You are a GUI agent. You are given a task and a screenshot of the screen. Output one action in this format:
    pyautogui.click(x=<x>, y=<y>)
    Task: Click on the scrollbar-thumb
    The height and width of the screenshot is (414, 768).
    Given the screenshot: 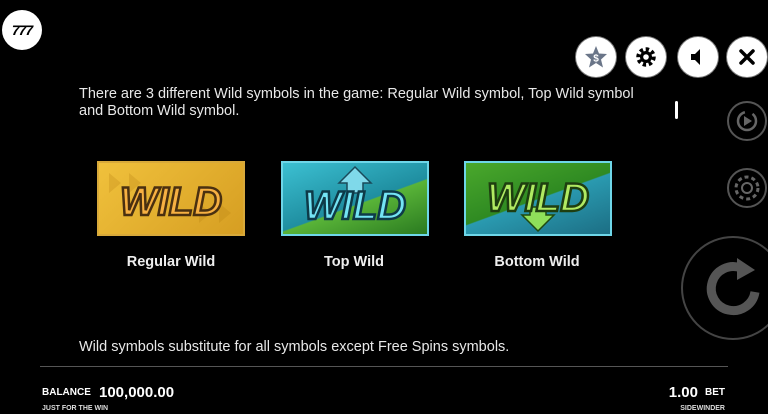 What is the action you would take?
    pyautogui.click(x=676, y=110)
    